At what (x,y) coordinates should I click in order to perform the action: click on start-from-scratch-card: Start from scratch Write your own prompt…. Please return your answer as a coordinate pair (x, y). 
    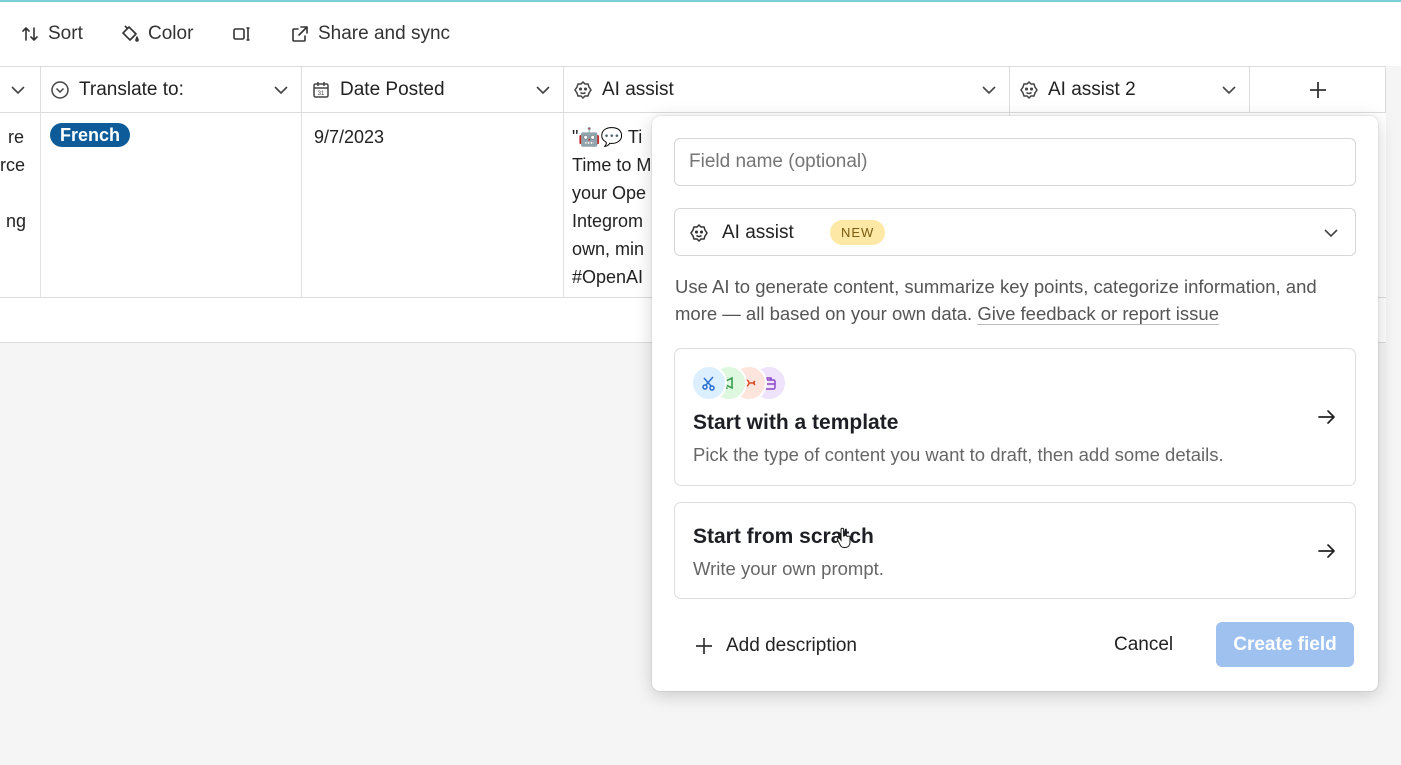
    Looking at the image, I should click on (1015, 550).